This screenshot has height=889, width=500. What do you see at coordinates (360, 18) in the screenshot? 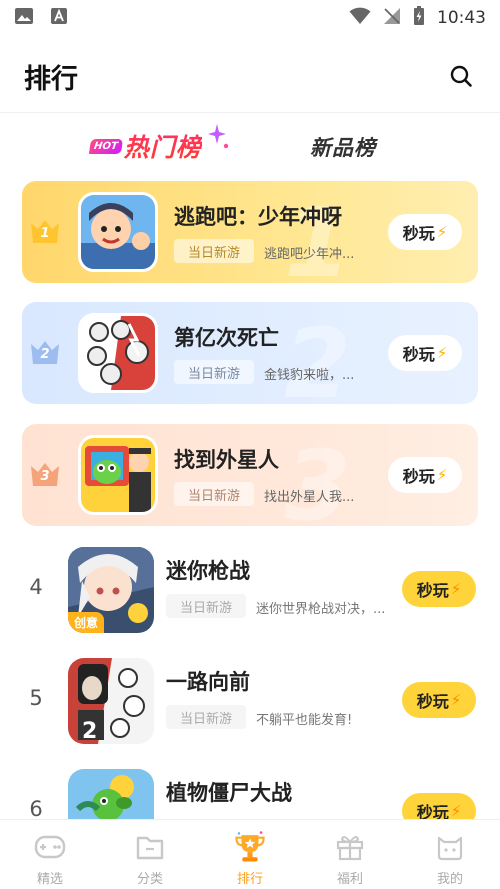
I see `wifi-icon` at bounding box center [360, 18].